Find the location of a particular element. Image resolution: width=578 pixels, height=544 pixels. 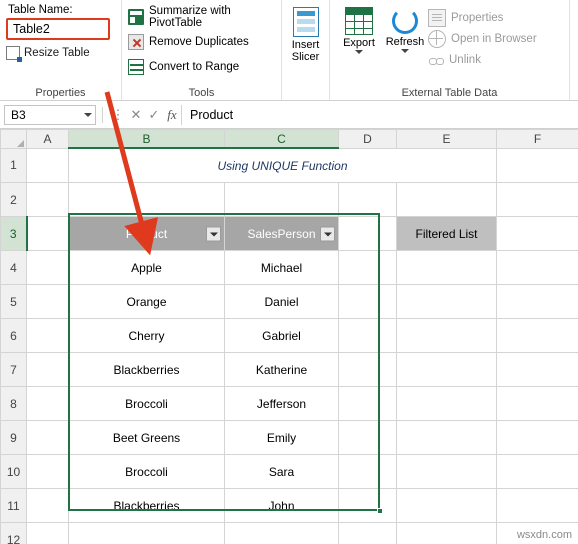

cell-f5 is located at coordinates (537, 302).